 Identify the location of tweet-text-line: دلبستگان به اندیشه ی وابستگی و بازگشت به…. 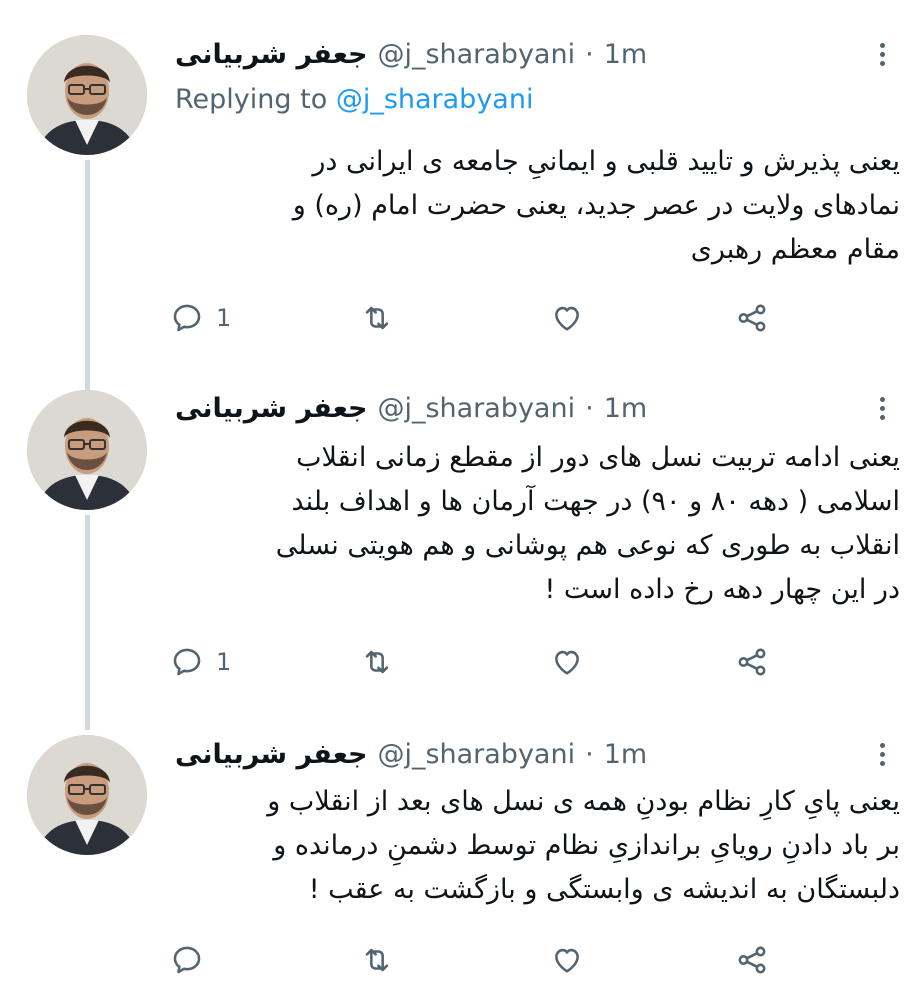
(604, 889).